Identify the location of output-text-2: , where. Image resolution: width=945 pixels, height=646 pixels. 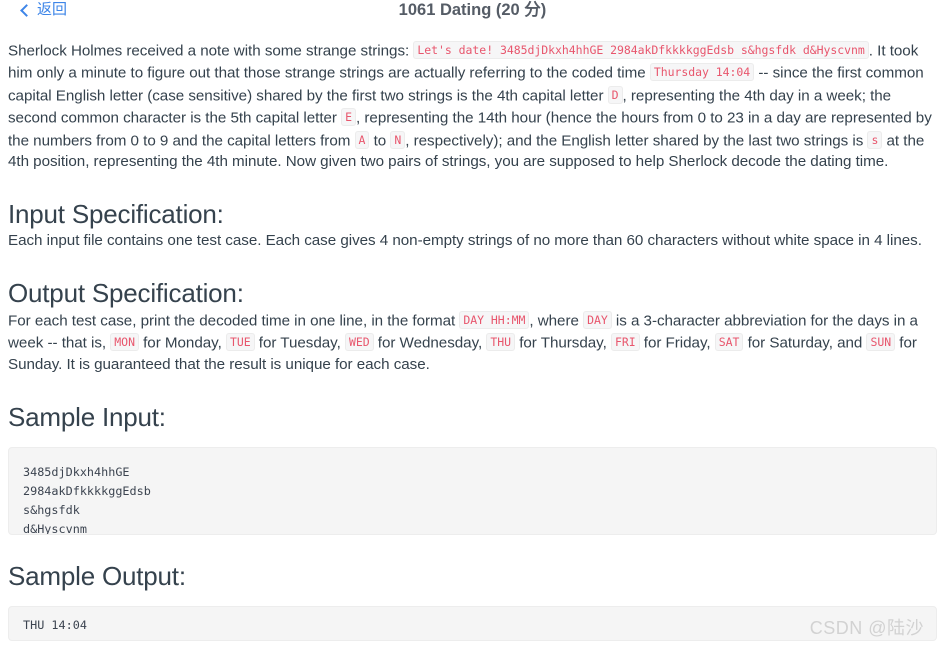
(556, 321).